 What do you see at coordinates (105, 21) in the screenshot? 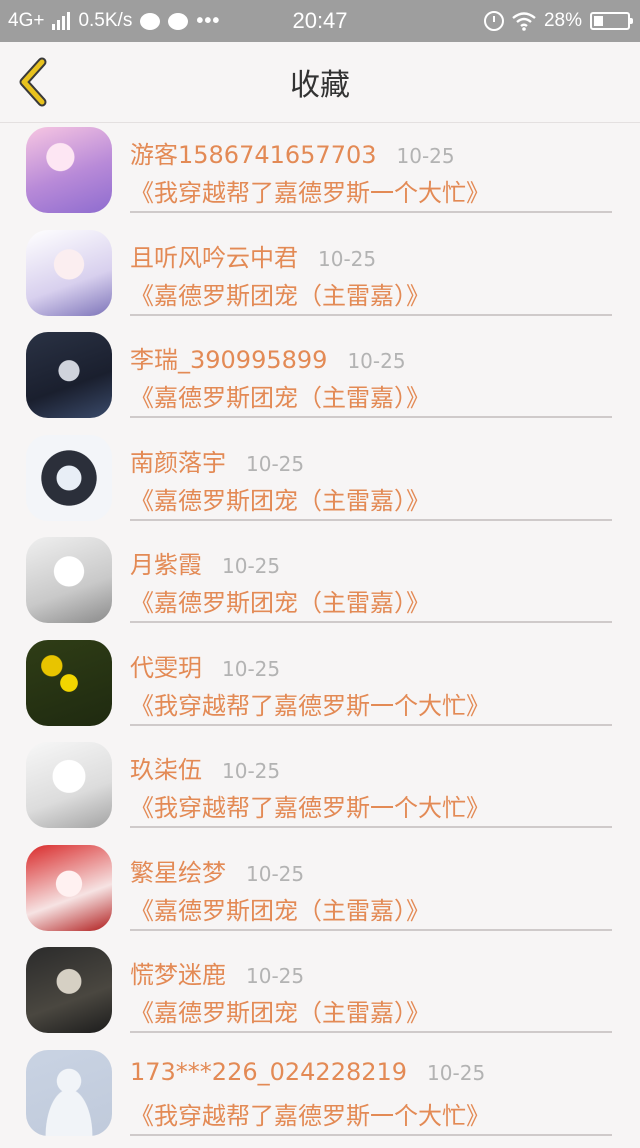
I see `network-speed: 0.5K/s` at bounding box center [105, 21].